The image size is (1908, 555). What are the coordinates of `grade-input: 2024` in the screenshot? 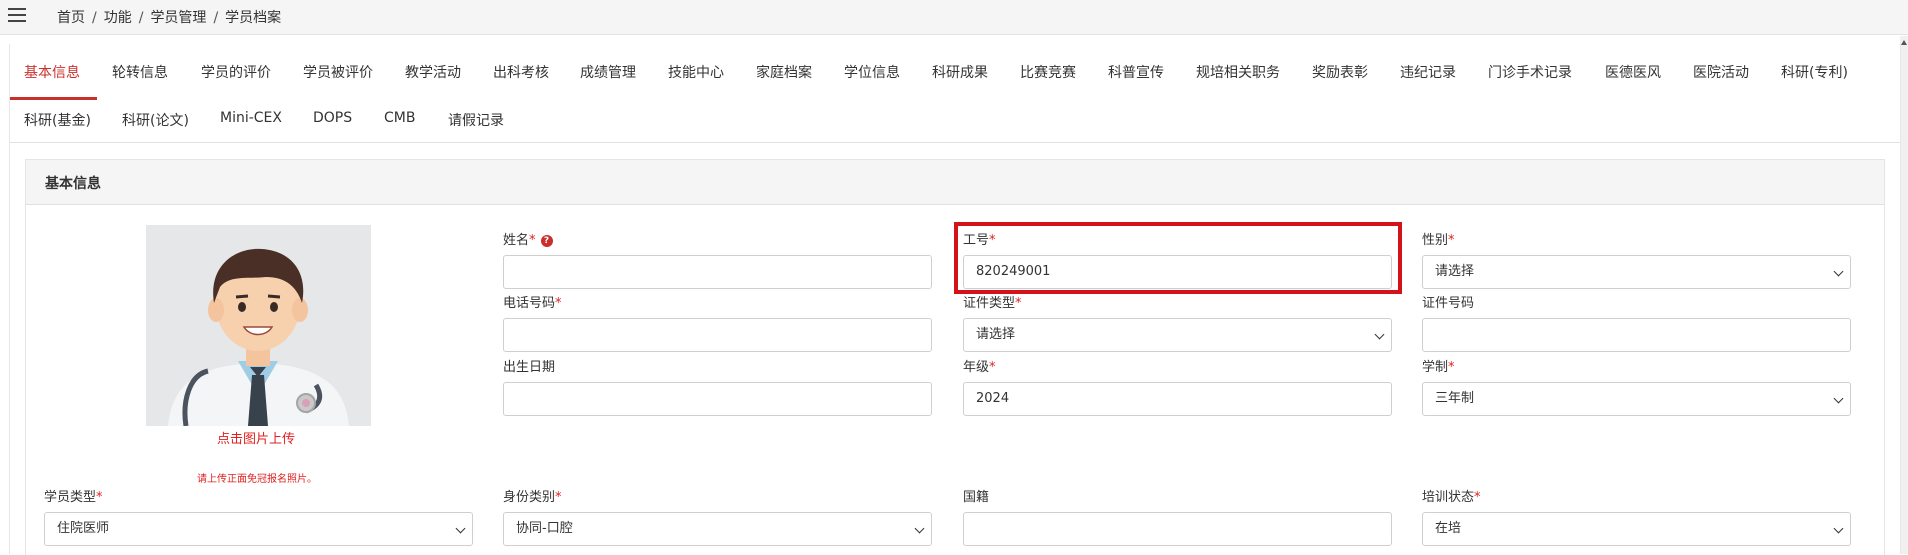 It's located at (1177, 399).